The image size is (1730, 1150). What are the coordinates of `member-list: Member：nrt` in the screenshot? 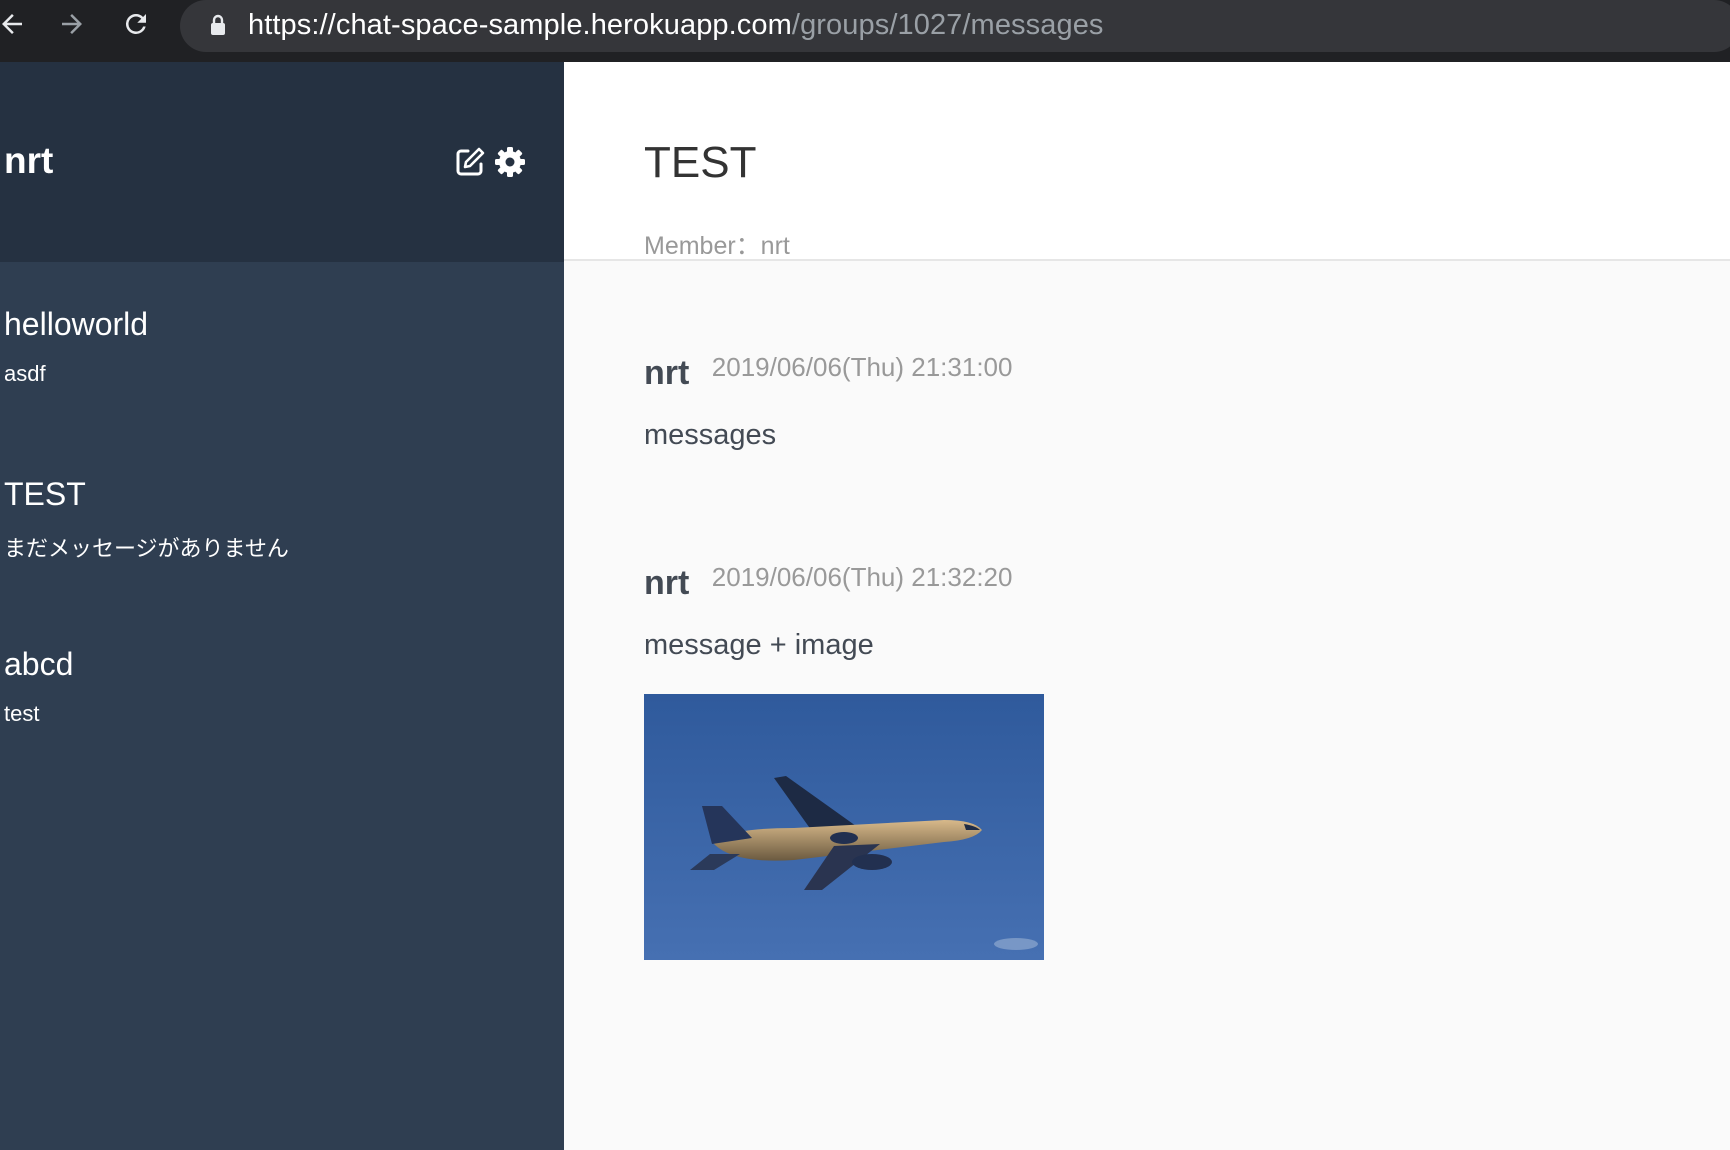 It's located at (717, 246).